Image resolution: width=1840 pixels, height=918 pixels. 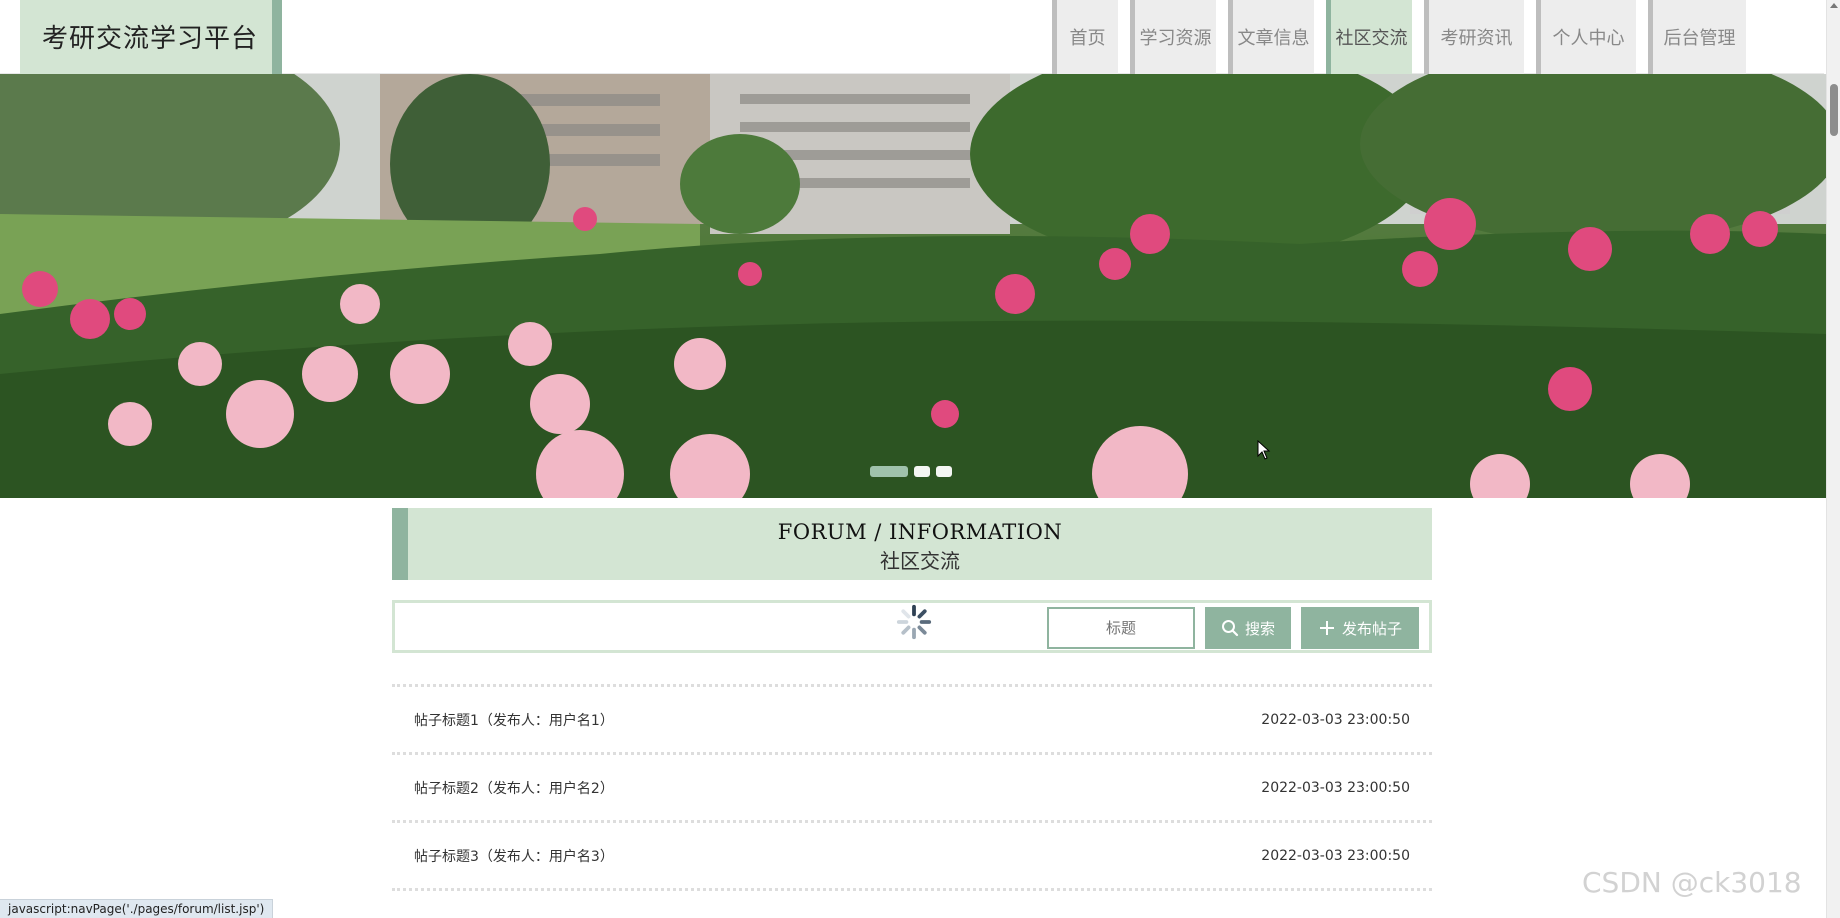 I want to click on nav-label: 个人中心, so click(x=1588, y=38).